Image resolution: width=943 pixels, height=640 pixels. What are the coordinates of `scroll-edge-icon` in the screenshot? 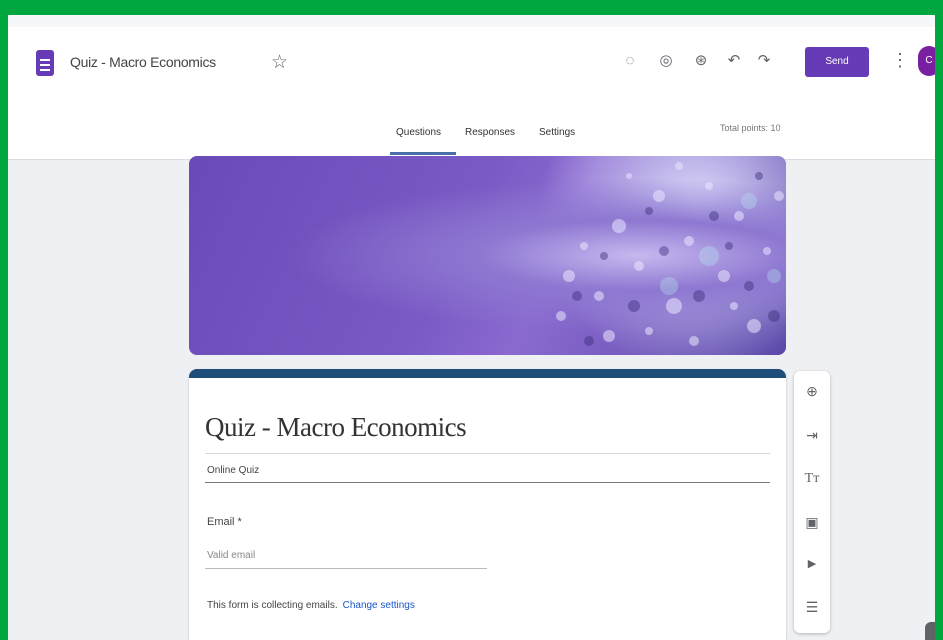 It's located at (930, 631).